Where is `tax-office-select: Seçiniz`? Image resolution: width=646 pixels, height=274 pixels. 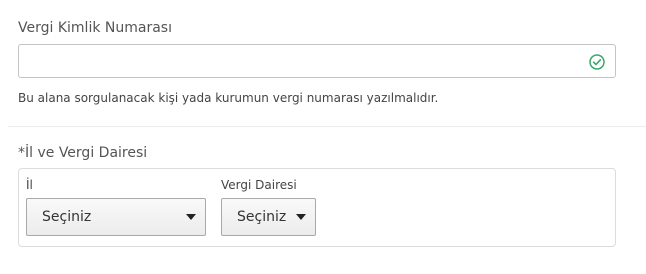 tax-office-select: Seçiniz is located at coordinates (268, 217).